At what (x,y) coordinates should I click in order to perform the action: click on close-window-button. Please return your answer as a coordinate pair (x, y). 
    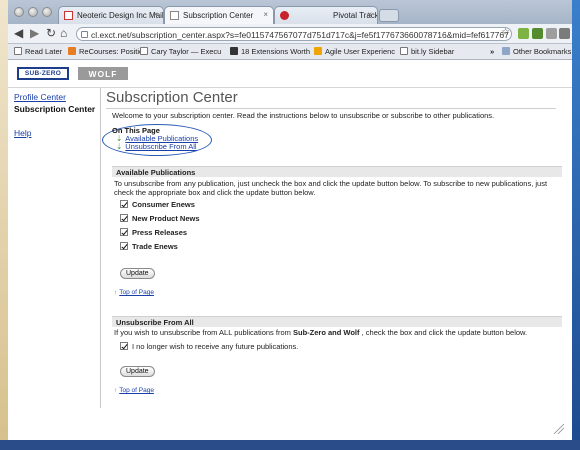
    Looking at the image, I should click on (19, 12).